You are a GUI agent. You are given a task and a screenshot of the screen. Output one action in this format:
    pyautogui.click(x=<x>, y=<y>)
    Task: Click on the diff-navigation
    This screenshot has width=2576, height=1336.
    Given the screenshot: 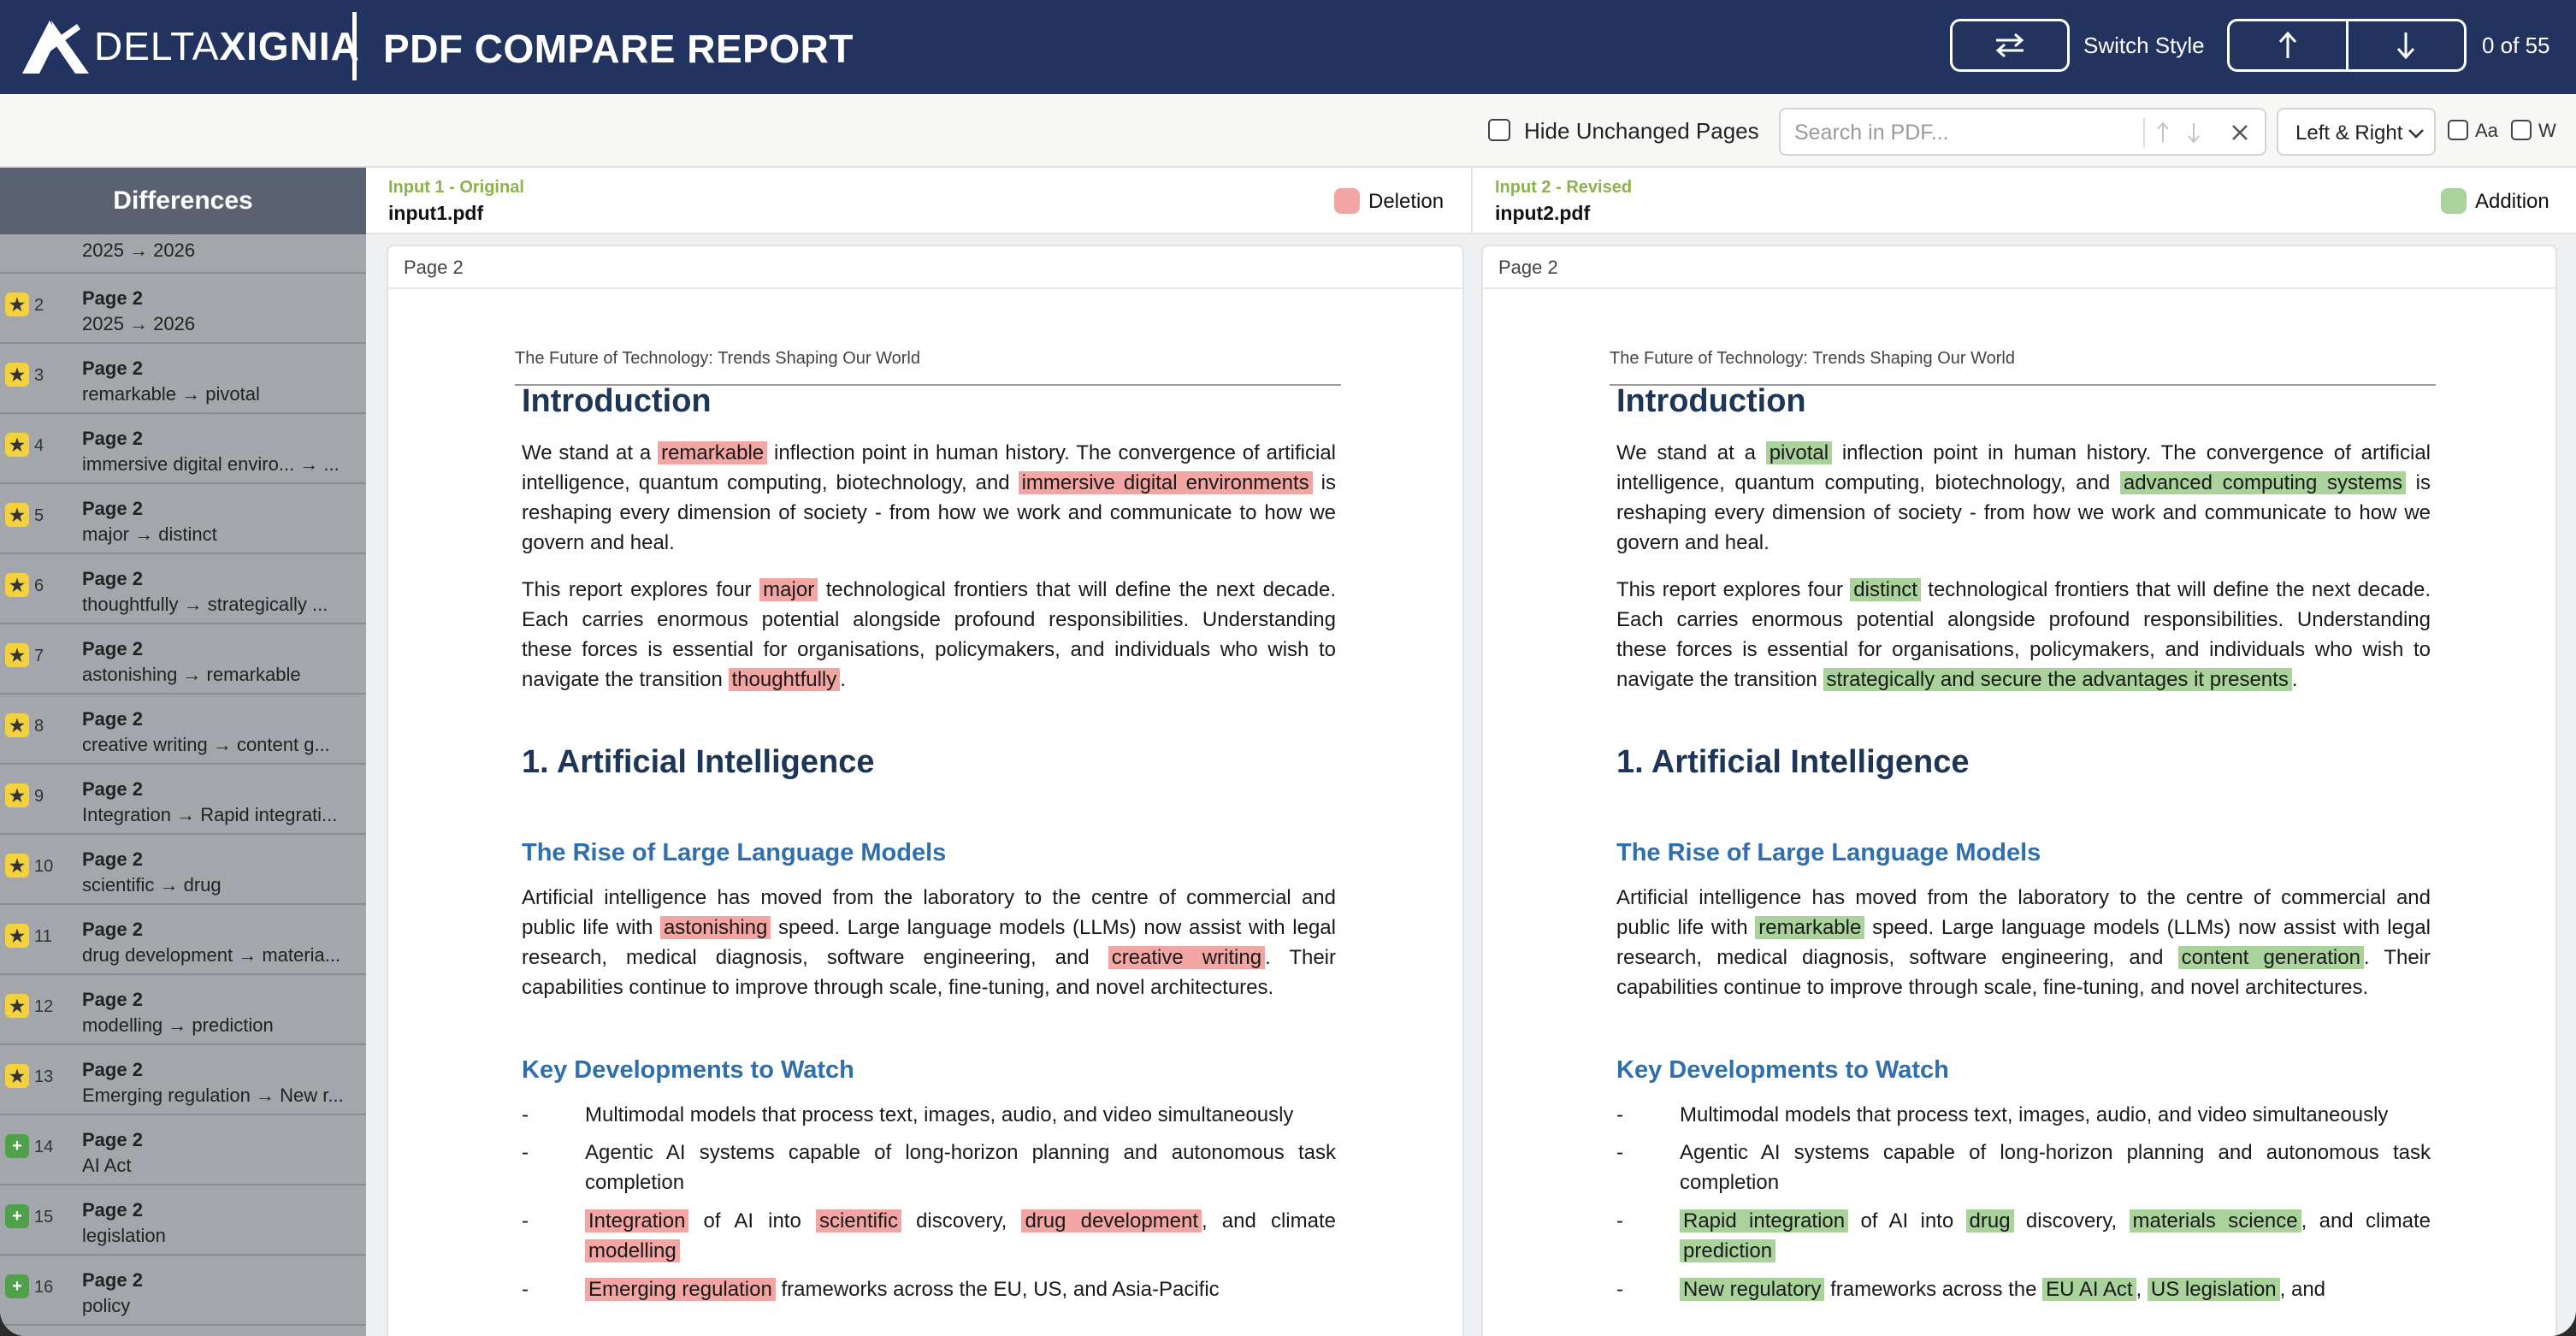 What is the action you would take?
    pyautogui.click(x=2347, y=45)
    